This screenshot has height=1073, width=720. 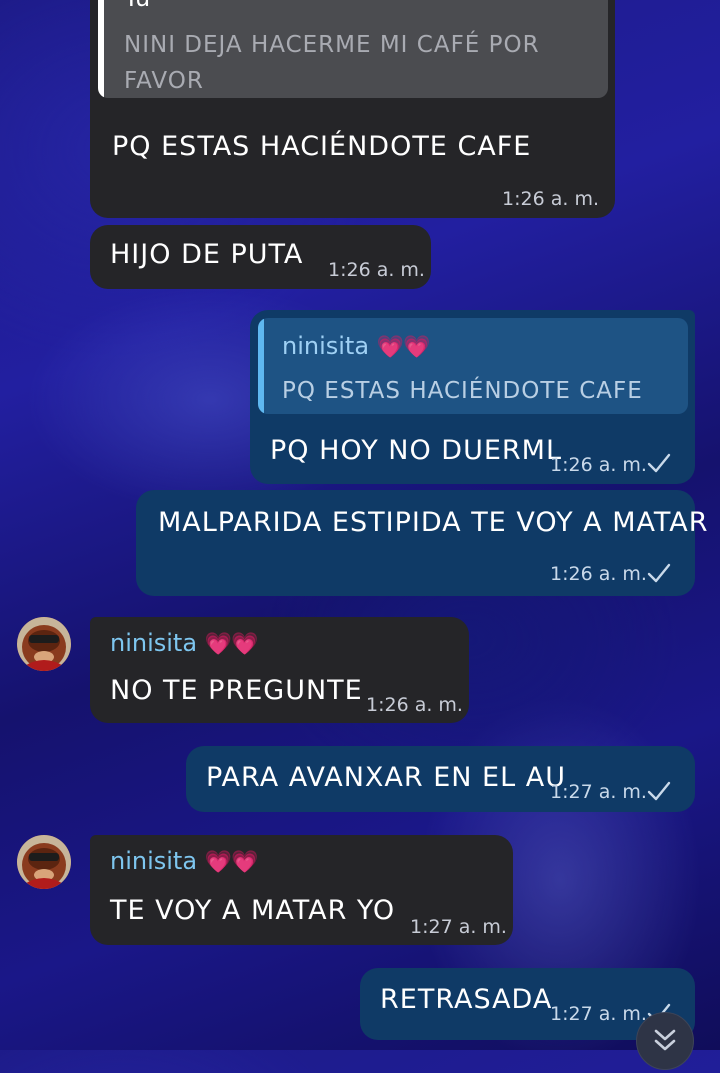 I want to click on reply-quote: ninisita 💗💗 PQ ESTAS HACIÉNDOTE CAFE, so click(x=473, y=366).